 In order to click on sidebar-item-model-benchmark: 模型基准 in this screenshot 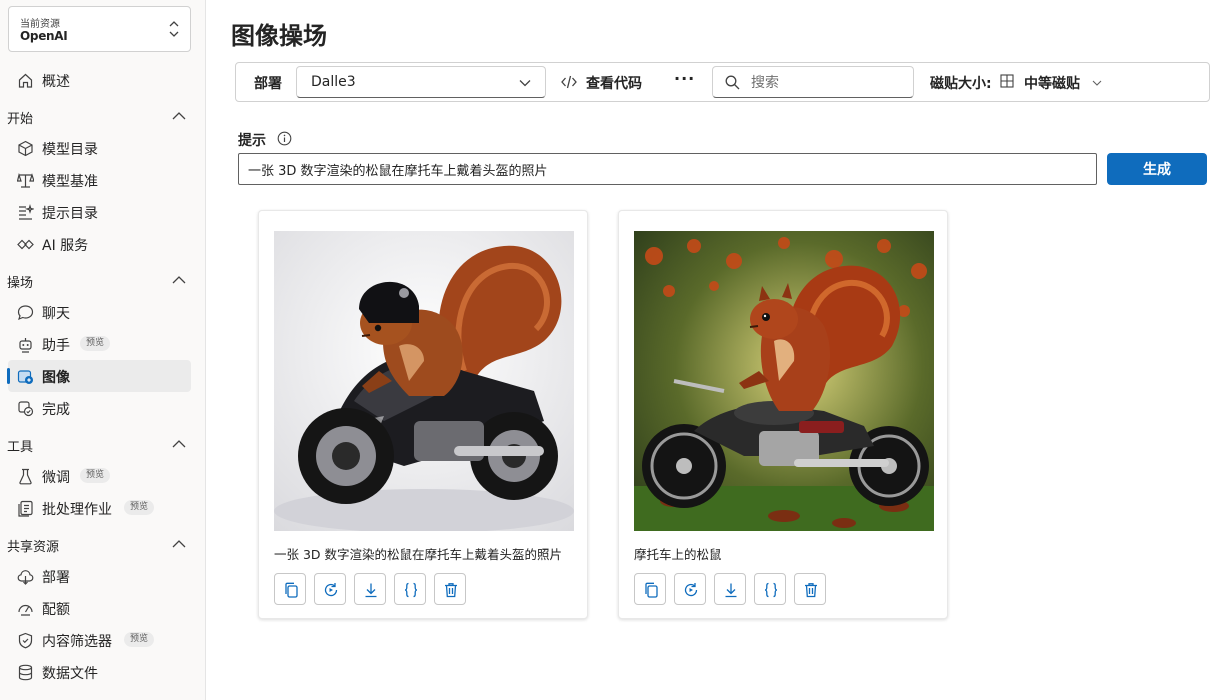, I will do `click(102, 180)`.